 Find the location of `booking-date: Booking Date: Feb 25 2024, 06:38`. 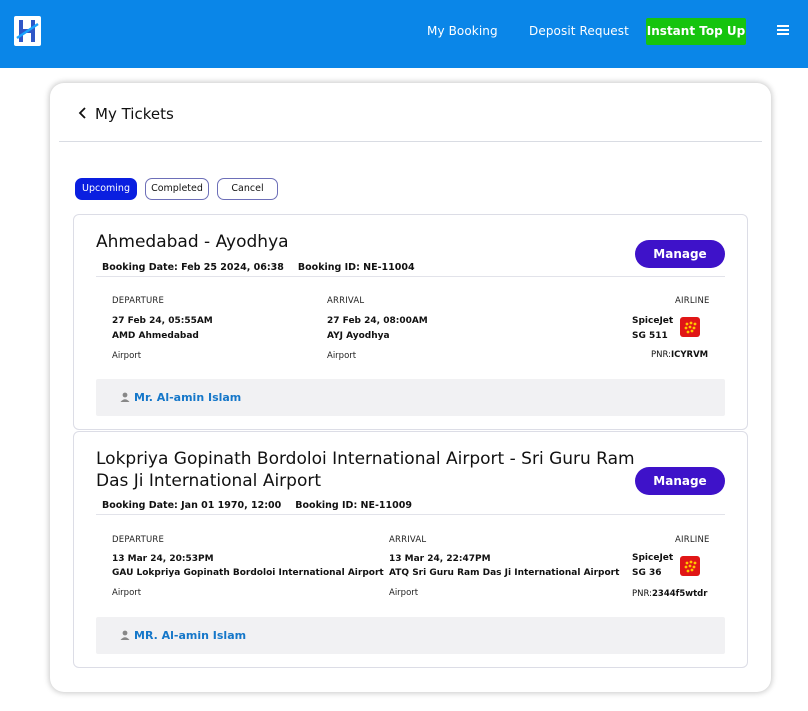

booking-date: Booking Date: Feb 25 2024, 06:38 is located at coordinates (193, 267).